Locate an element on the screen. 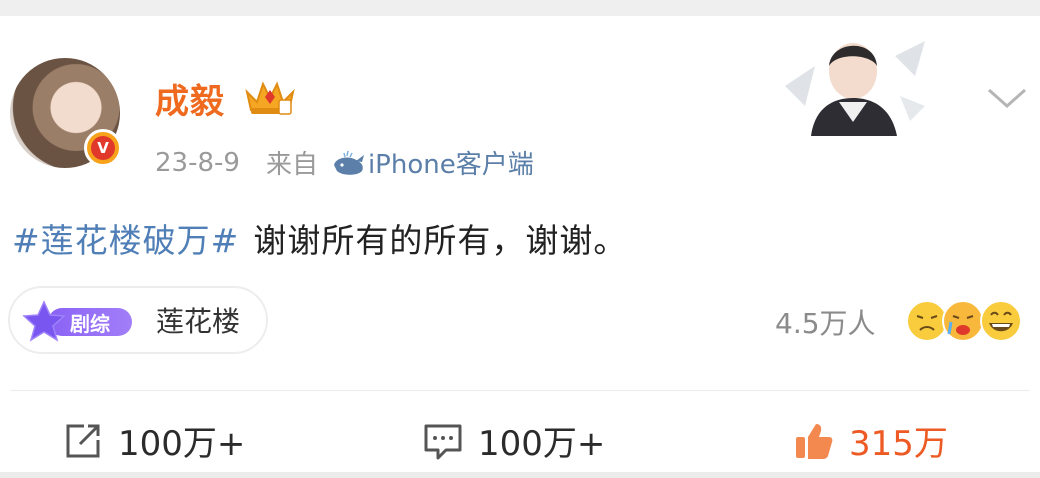 This screenshot has height=478, width=1040. comment-button: 100万+ is located at coordinates (513, 440).